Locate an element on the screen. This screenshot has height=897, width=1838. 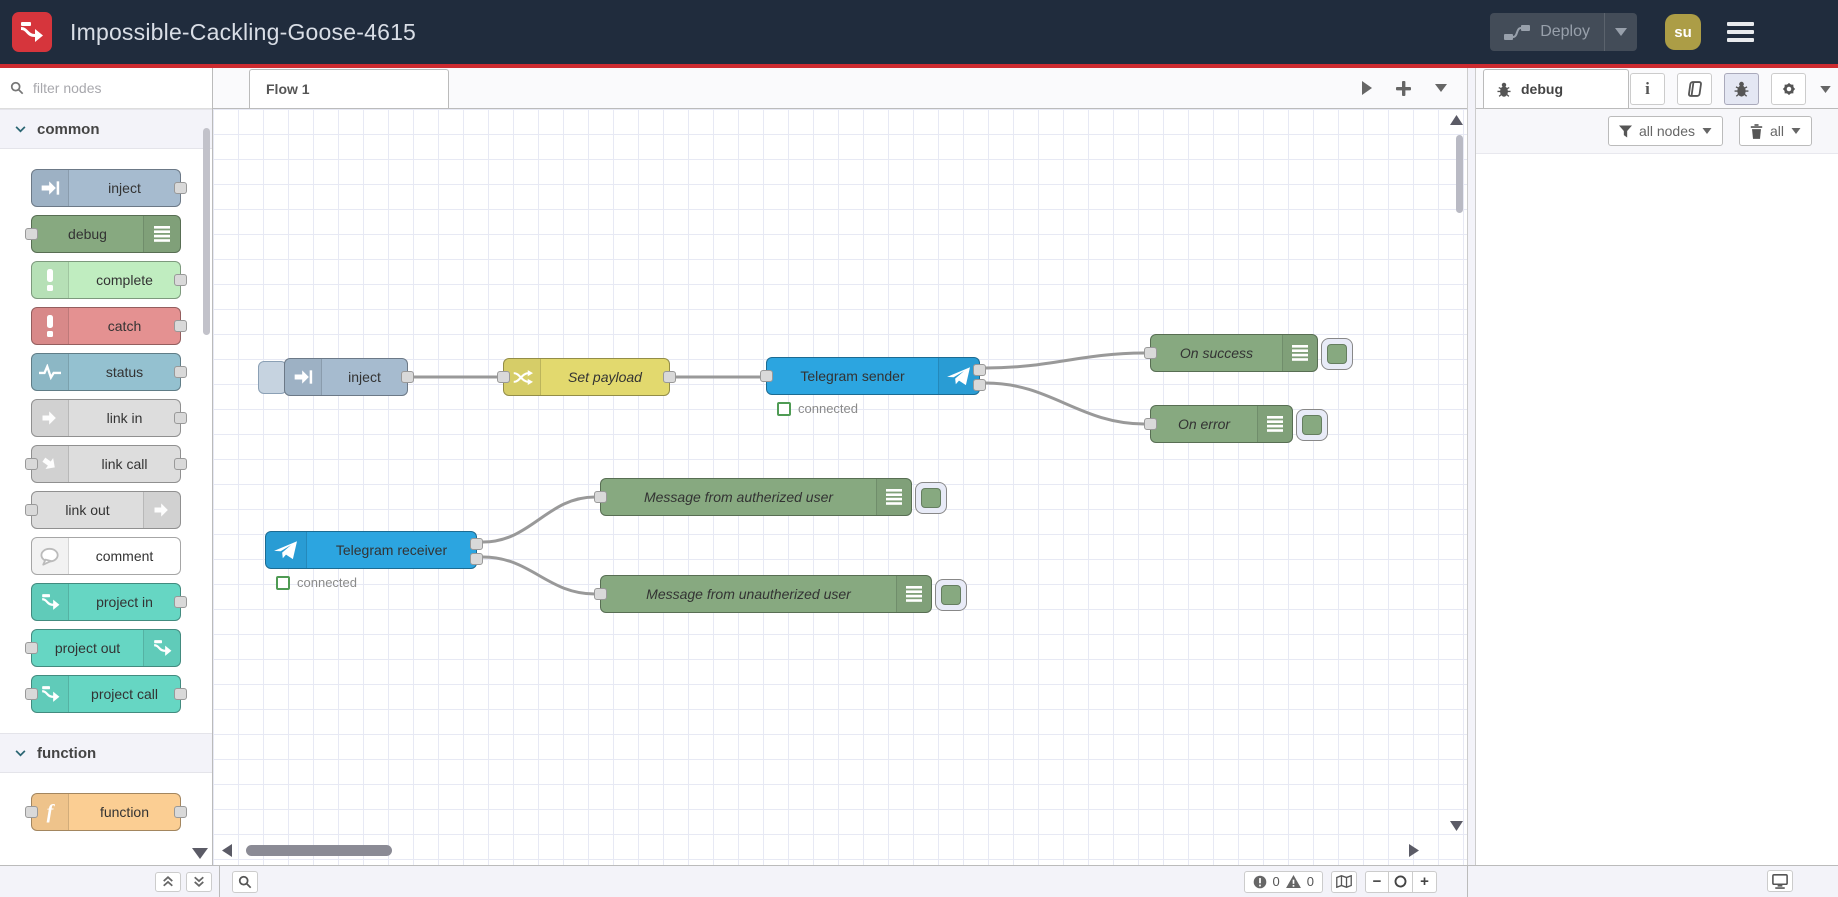
canvas-scroll-left-icon is located at coordinates (227, 850).